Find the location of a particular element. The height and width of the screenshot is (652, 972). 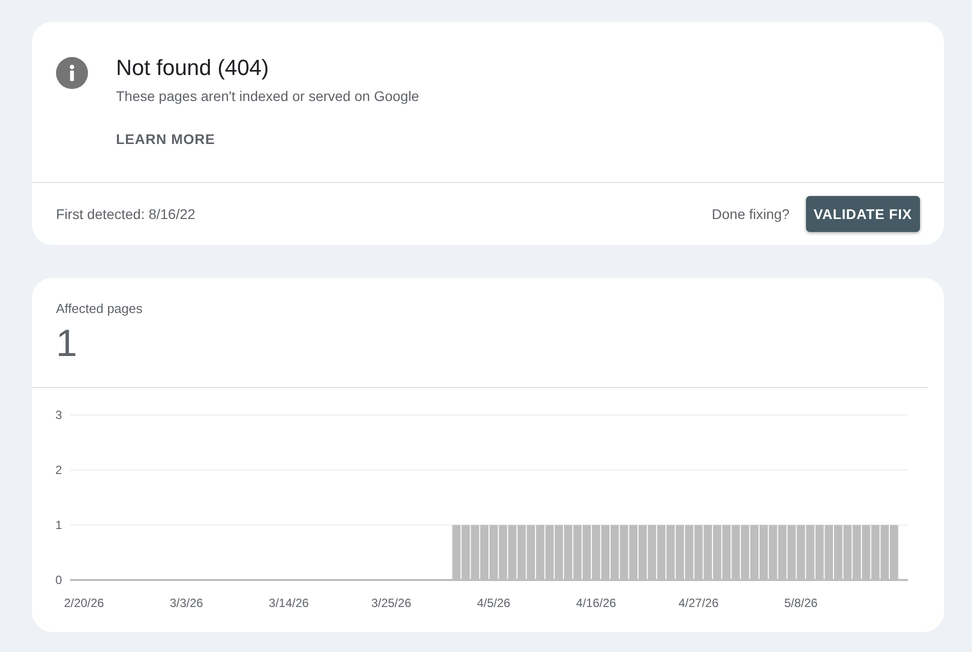

x-axis-label: 5/8/26 is located at coordinates (801, 603).